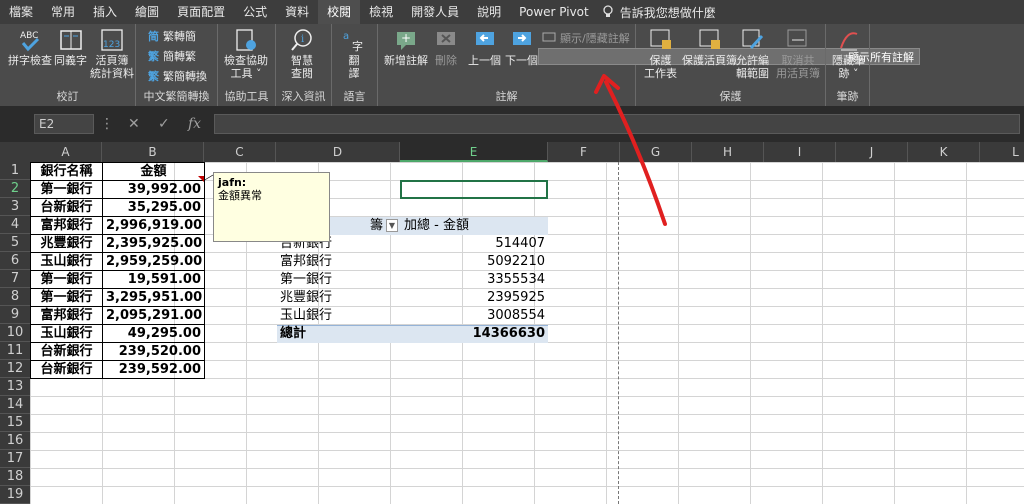 The width and height of the screenshot is (1024, 504). What do you see at coordinates (66, 244) in the screenshot?
I see `table-cell-bank: 兆豐銀行` at bounding box center [66, 244].